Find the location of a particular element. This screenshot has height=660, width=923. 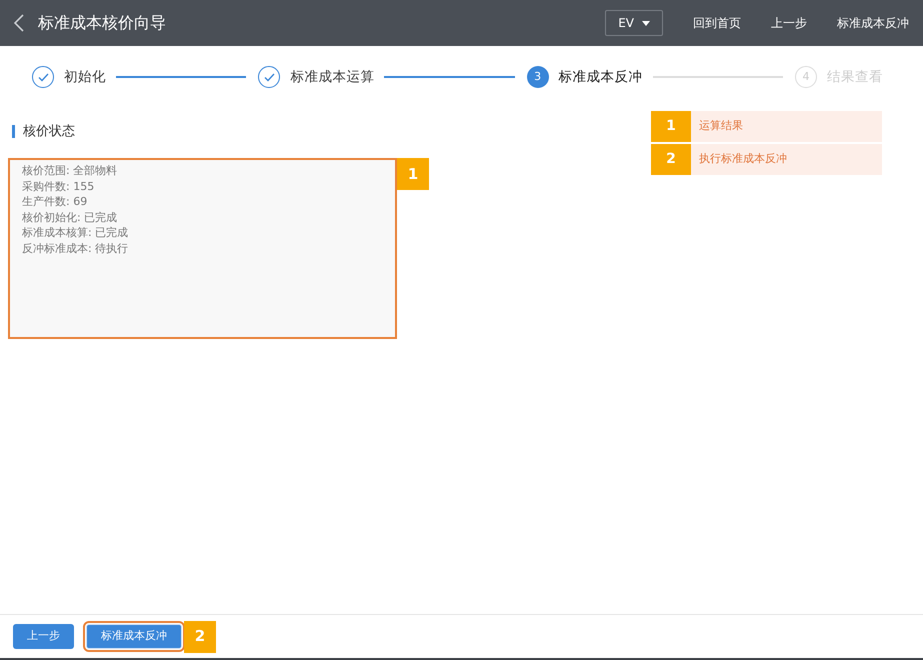

status-line: 标准成本核算: 已完成 is located at coordinates (76, 232).